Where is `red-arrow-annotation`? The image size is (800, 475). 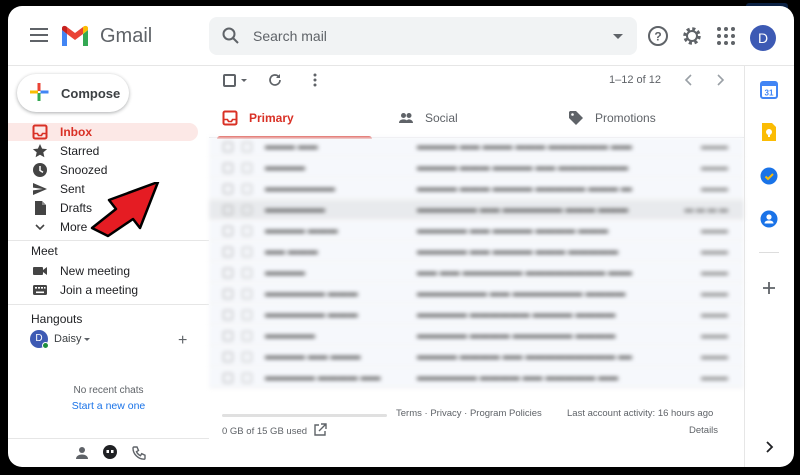 red-arrow-annotation is located at coordinates (125, 210).